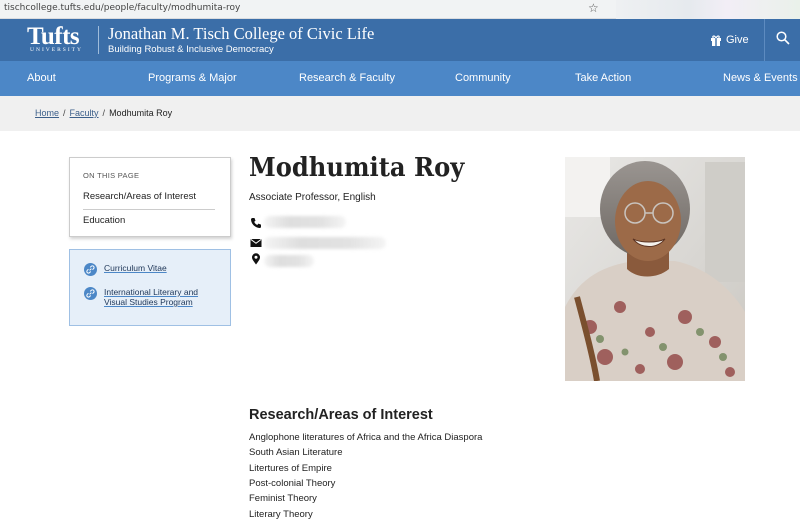  What do you see at coordinates (400, 113) in the screenshot?
I see `breadcrumb-bar: Home / Faculty / Modhumita Roy` at bounding box center [400, 113].